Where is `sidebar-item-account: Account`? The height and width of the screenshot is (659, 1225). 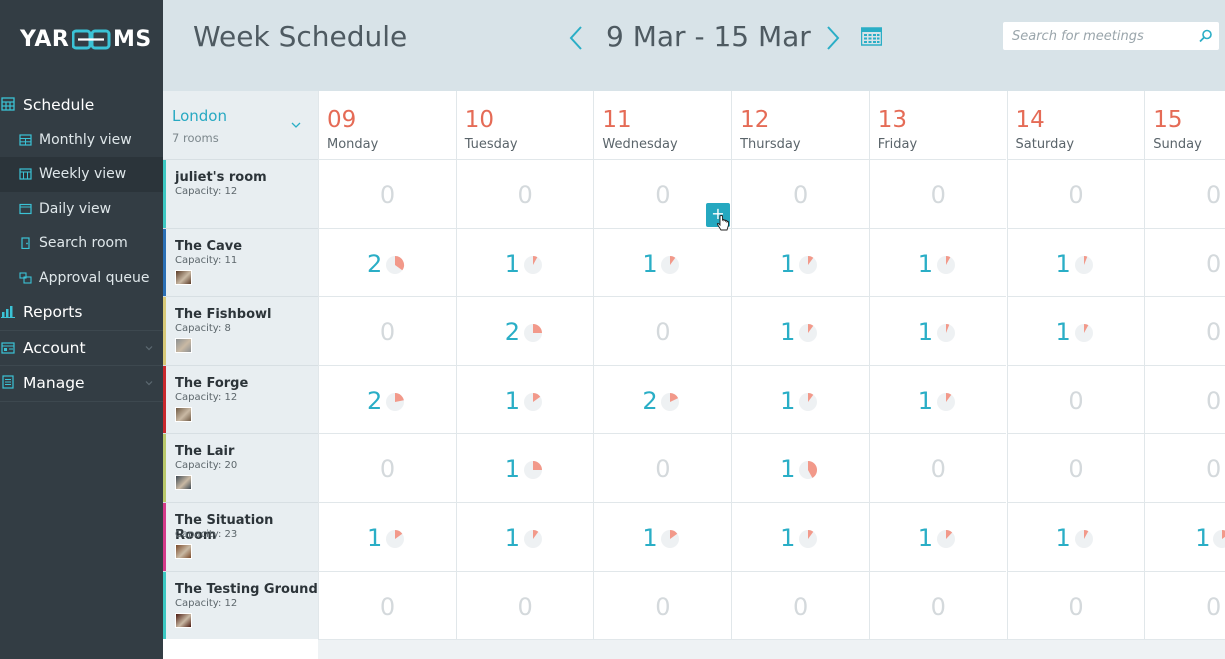 sidebar-item-account: Account is located at coordinates (81, 348).